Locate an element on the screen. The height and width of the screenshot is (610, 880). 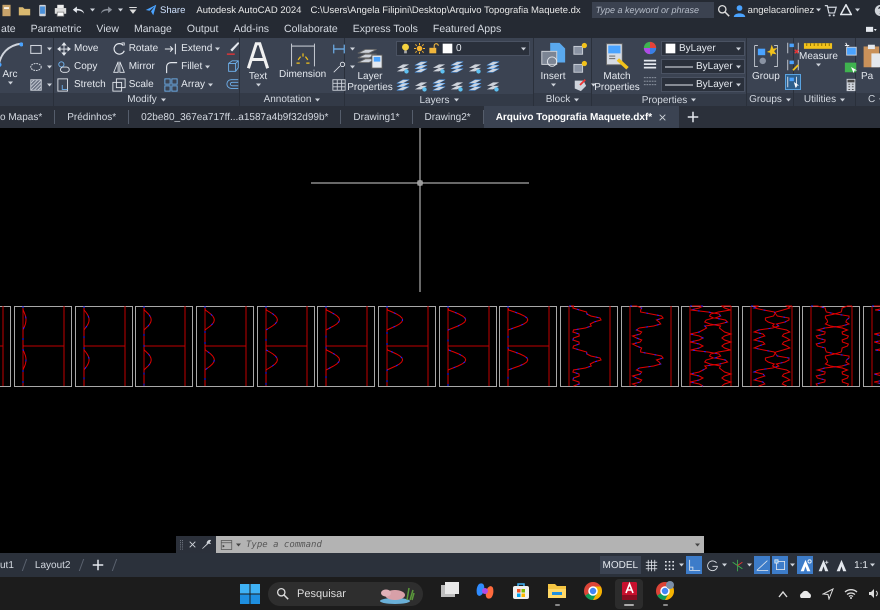
undo-icon is located at coordinates (78, 10).